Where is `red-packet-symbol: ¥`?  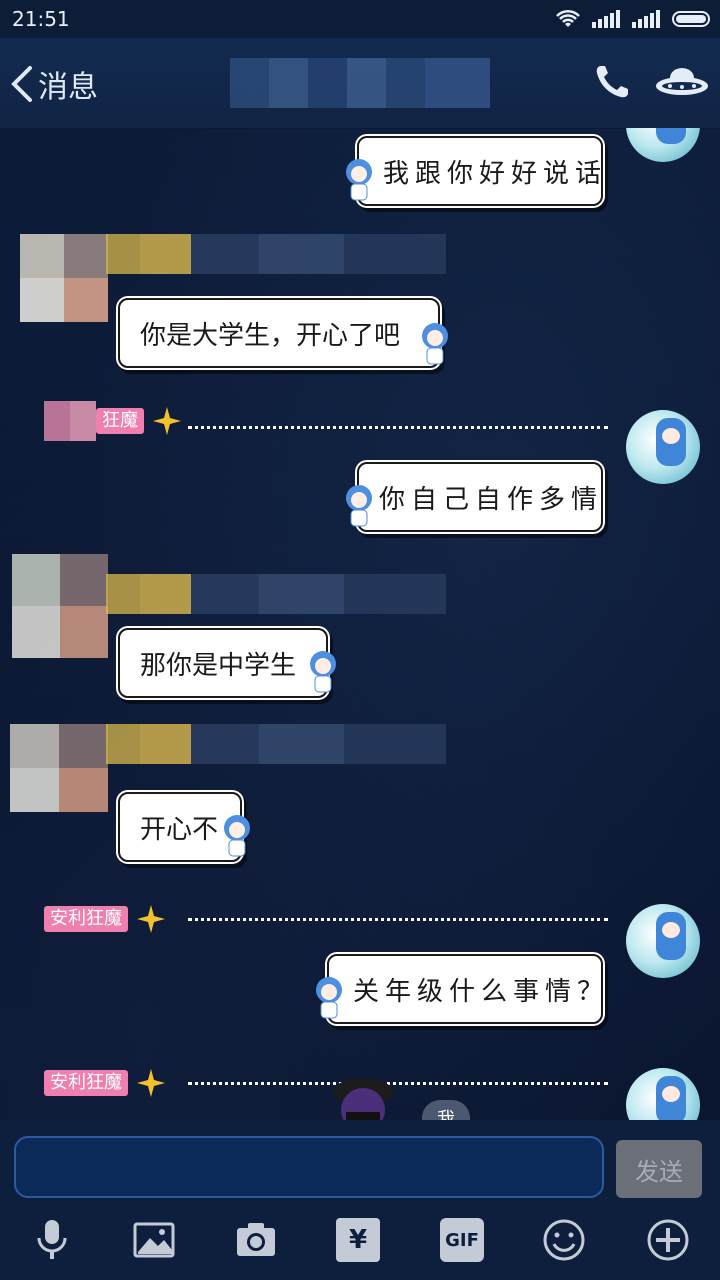
red-packet-symbol: ¥ is located at coordinates (358, 1240).